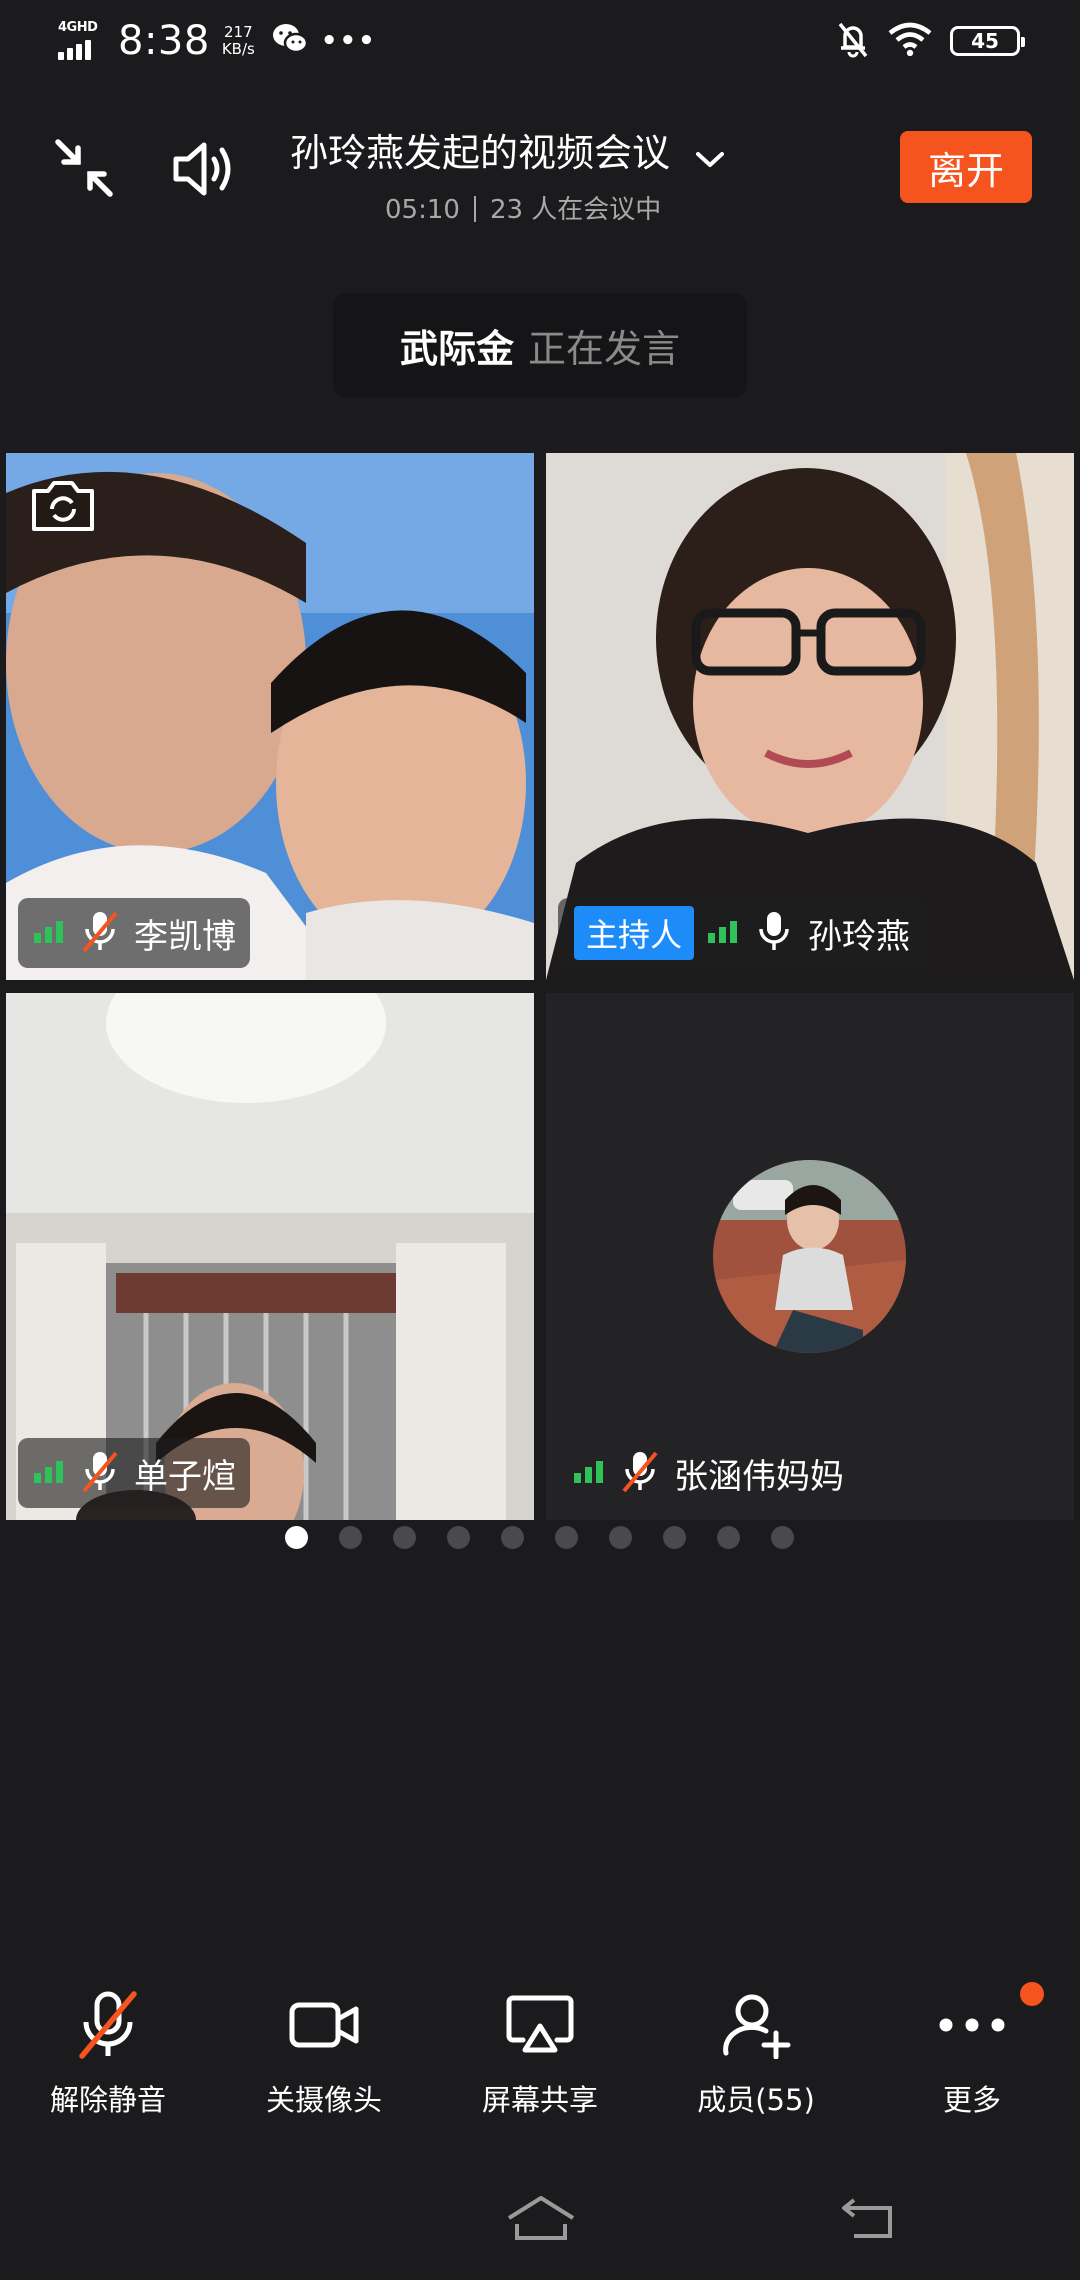  Describe the element at coordinates (539, 1537) in the screenshot. I see `page-indicator` at that location.